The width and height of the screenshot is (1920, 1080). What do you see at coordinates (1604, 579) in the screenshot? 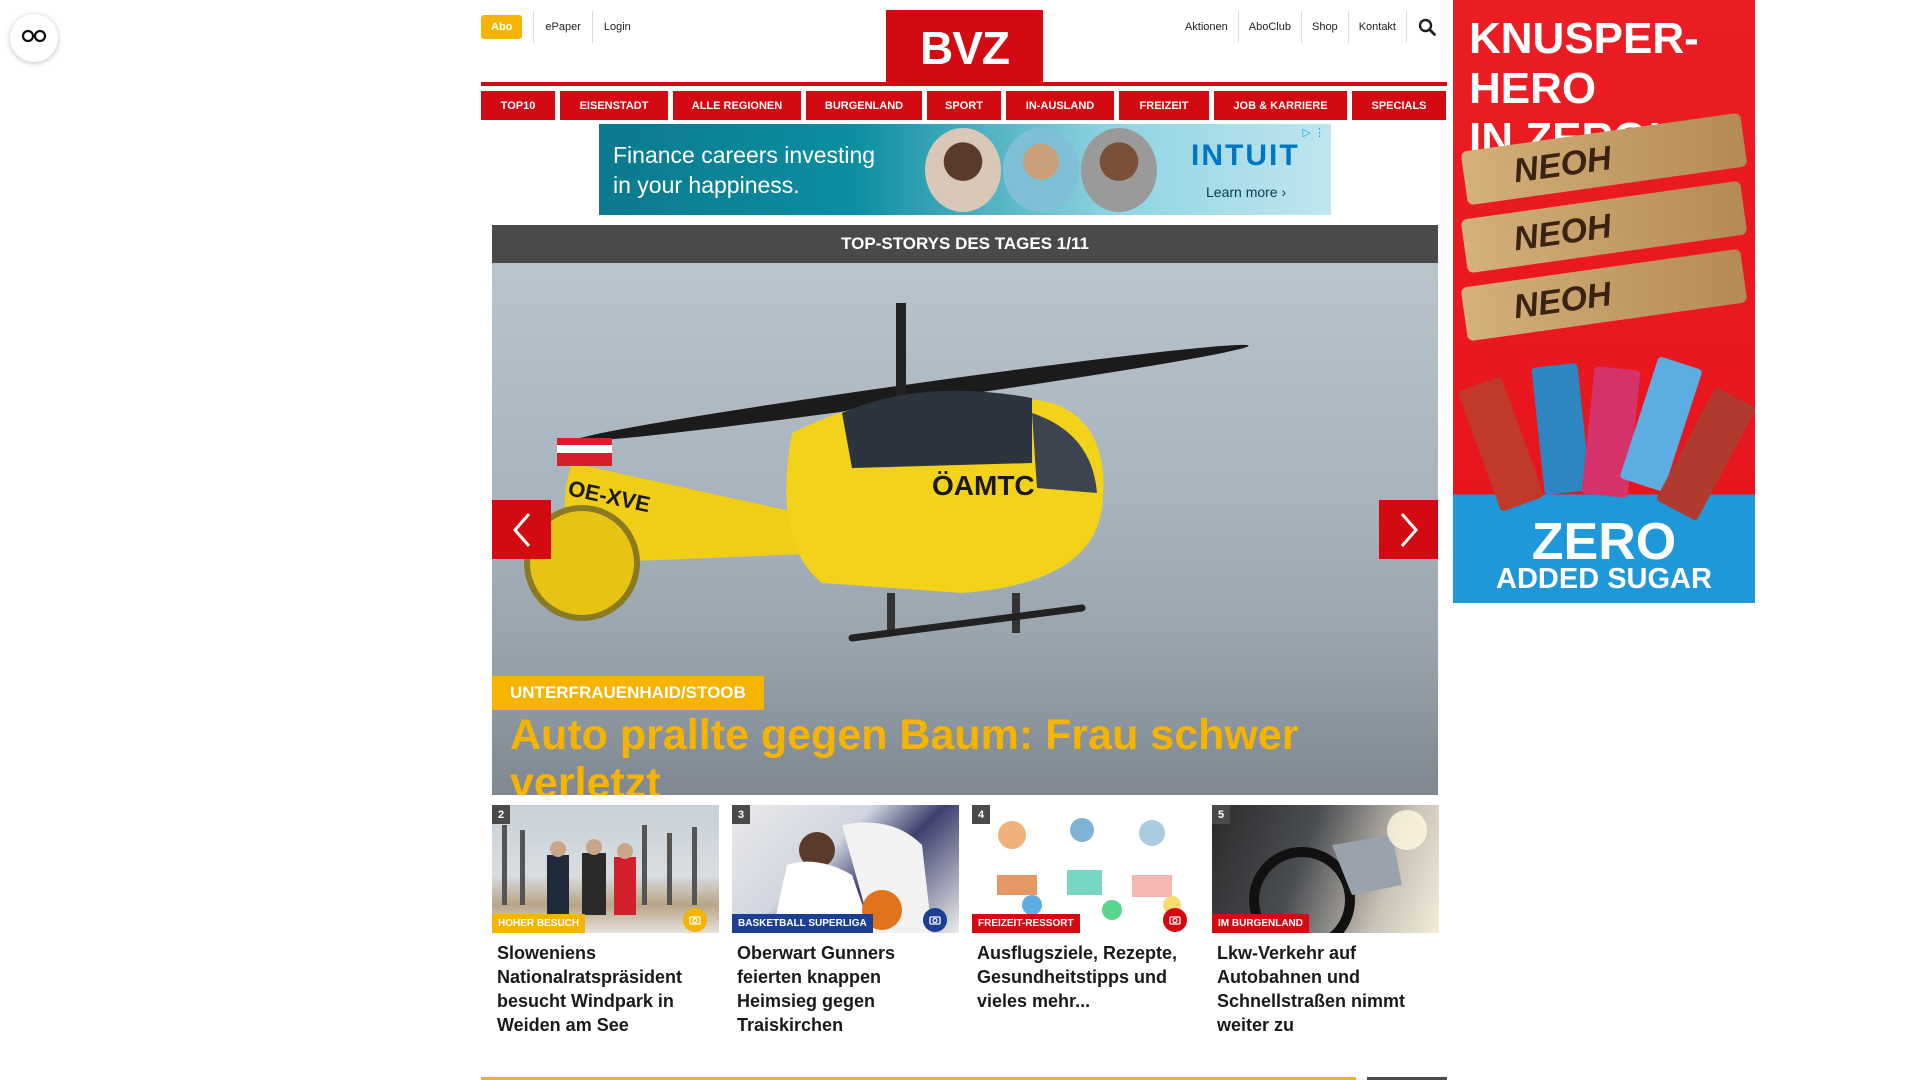
I see `sky-ad-footer-tagline: ADDED SUGAR` at bounding box center [1604, 579].